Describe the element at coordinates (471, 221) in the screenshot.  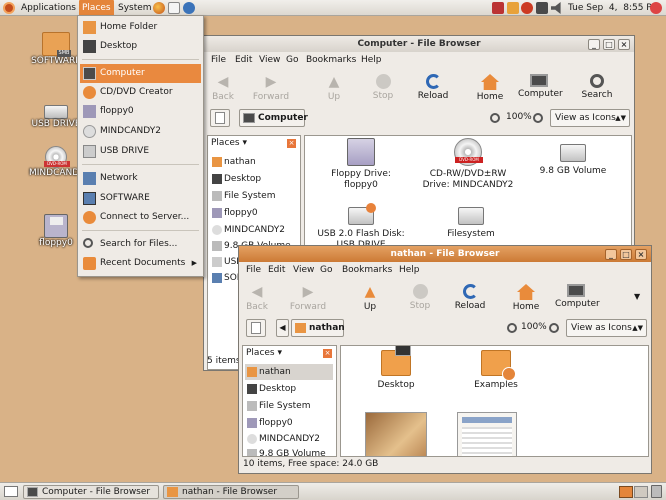
I see `file-item-filesystem: Filesystem` at that location.